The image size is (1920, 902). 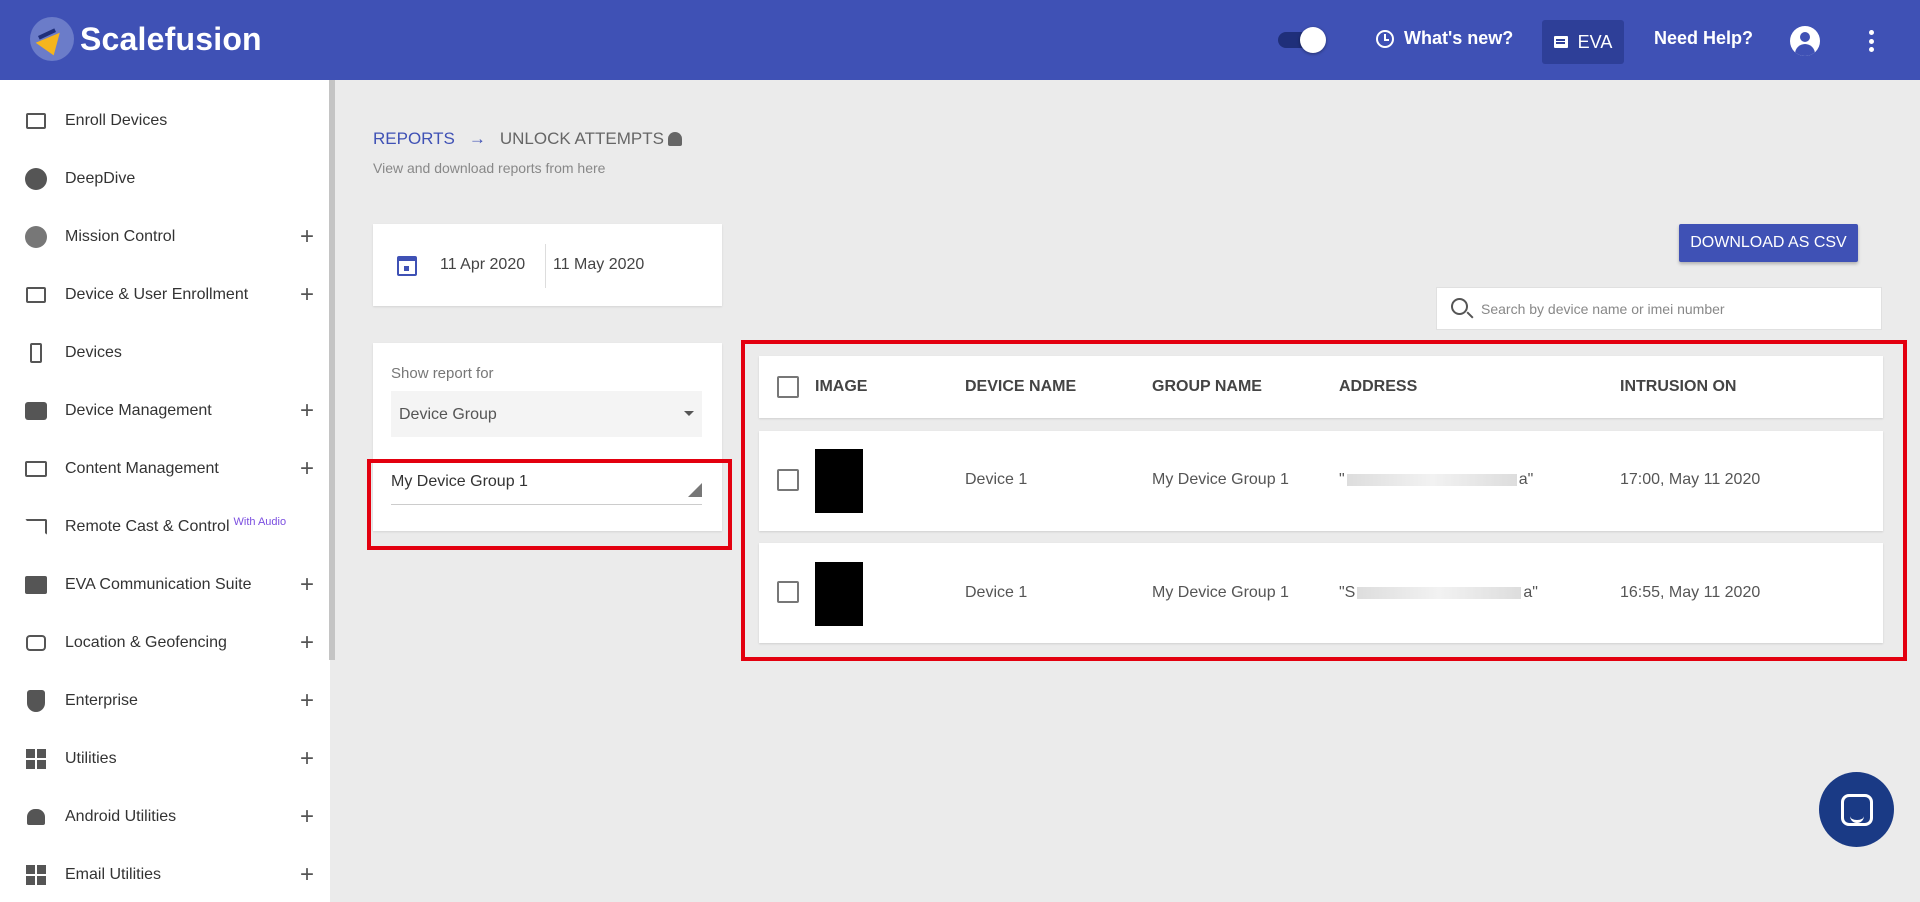 What do you see at coordinates (482, 265) in the screenshot?
I see `date-start: 11 Apr 2020` at bounding box center [482, 265].